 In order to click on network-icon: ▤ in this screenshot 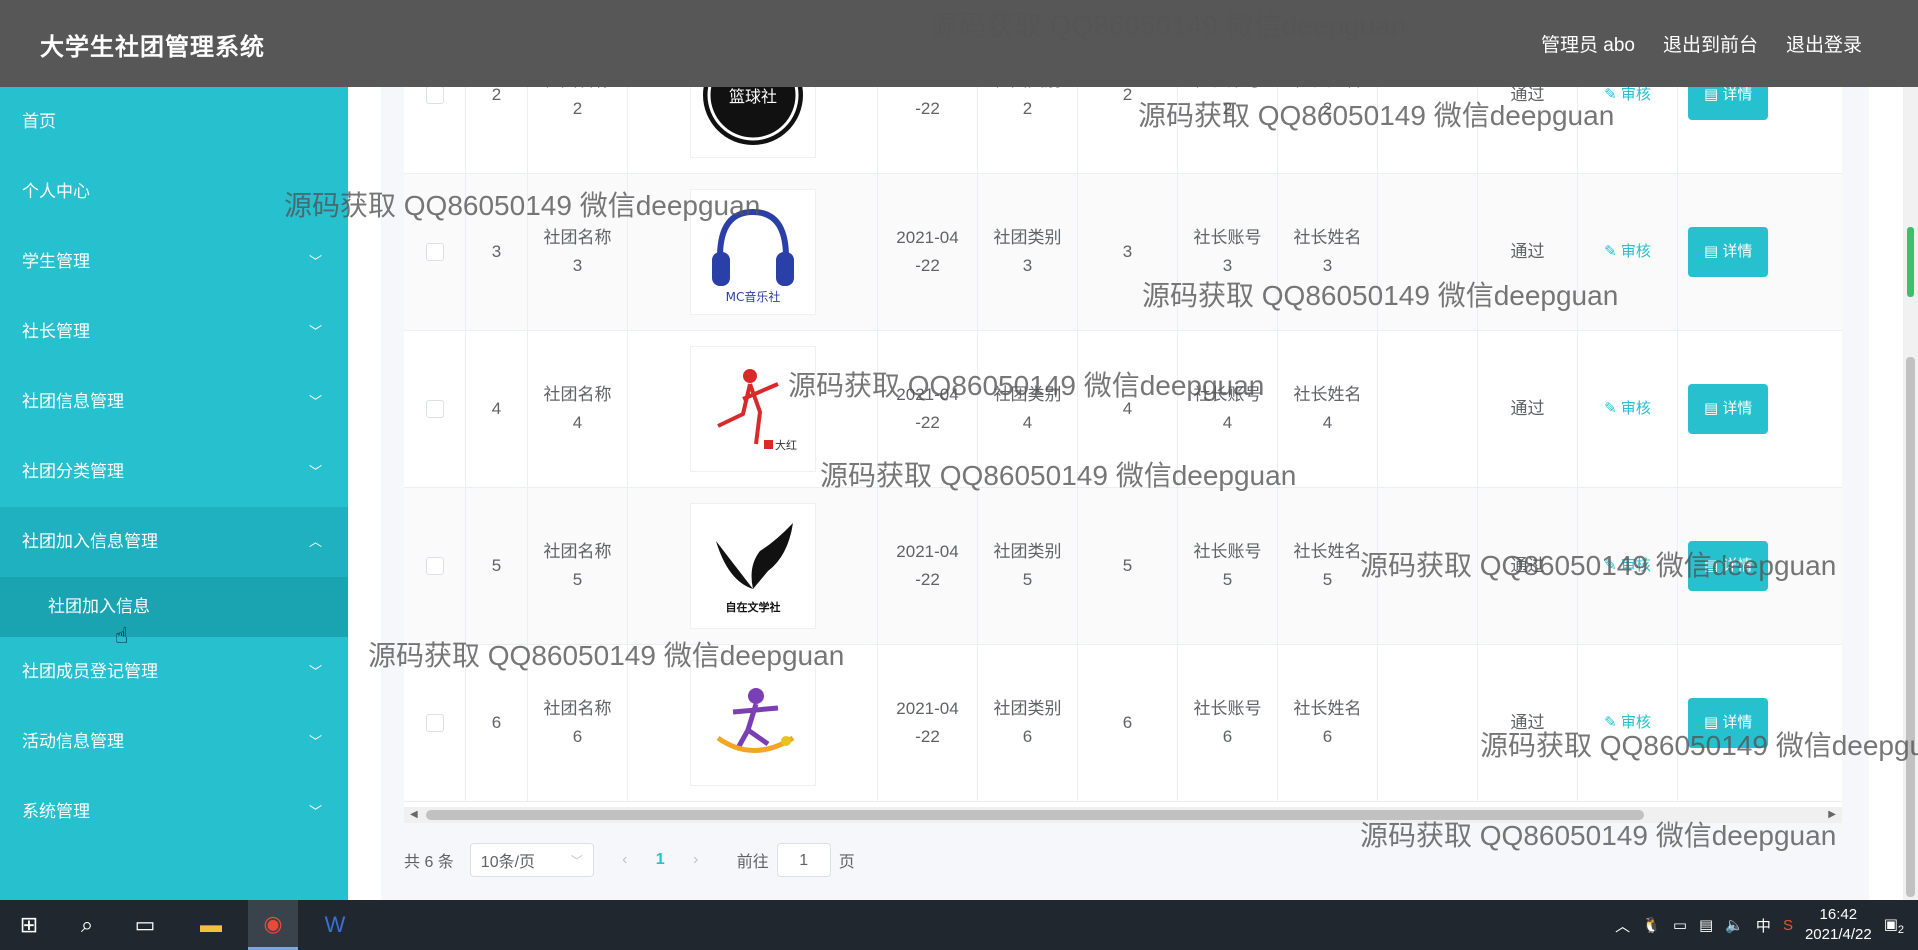, I will do `click(1706, 925)`.